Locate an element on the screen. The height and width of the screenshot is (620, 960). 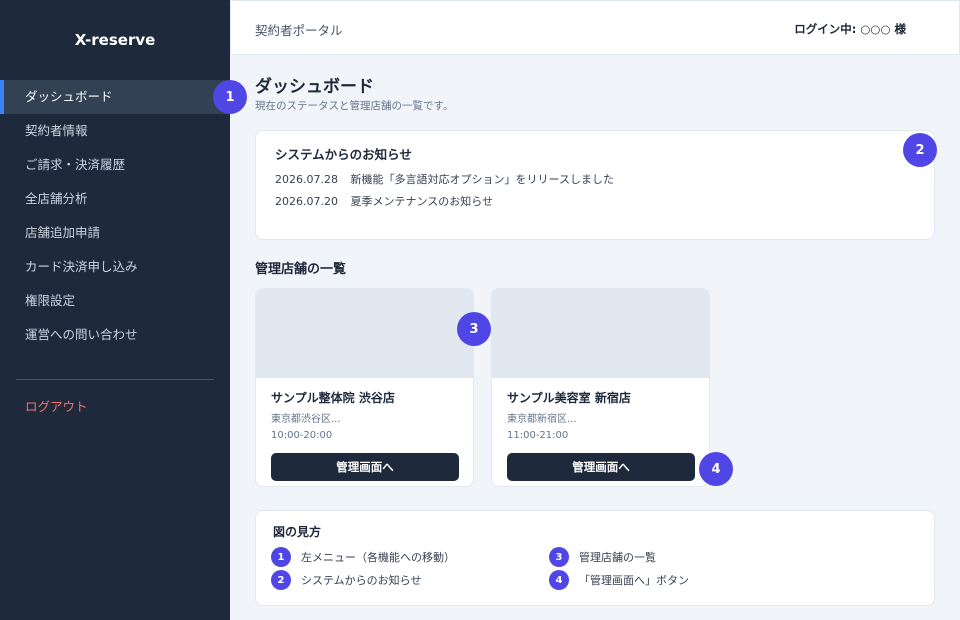
legend-item: 2 システムからのお知らせ is located at coordinates (346, 580).